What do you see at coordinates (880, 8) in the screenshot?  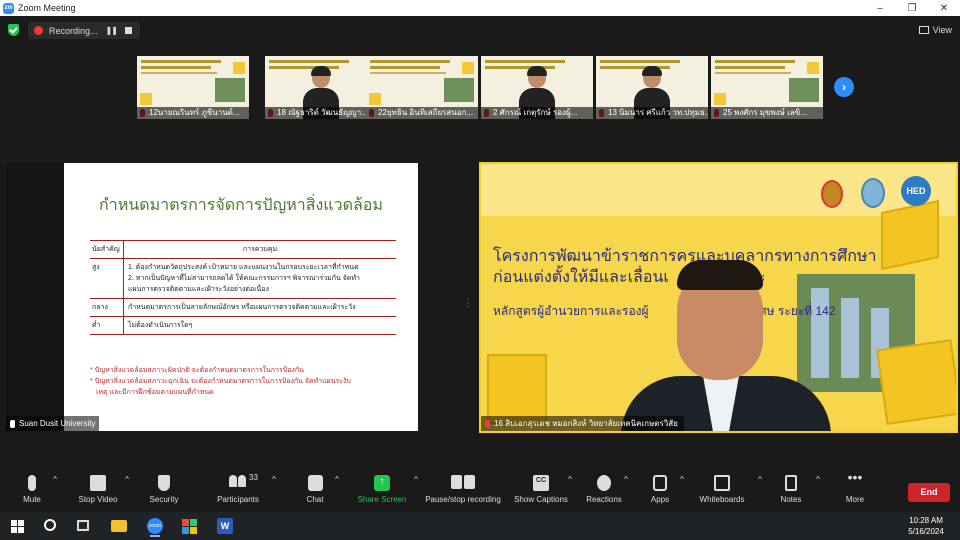 I see `minimize-button: –` at bounding box center [880, 8].